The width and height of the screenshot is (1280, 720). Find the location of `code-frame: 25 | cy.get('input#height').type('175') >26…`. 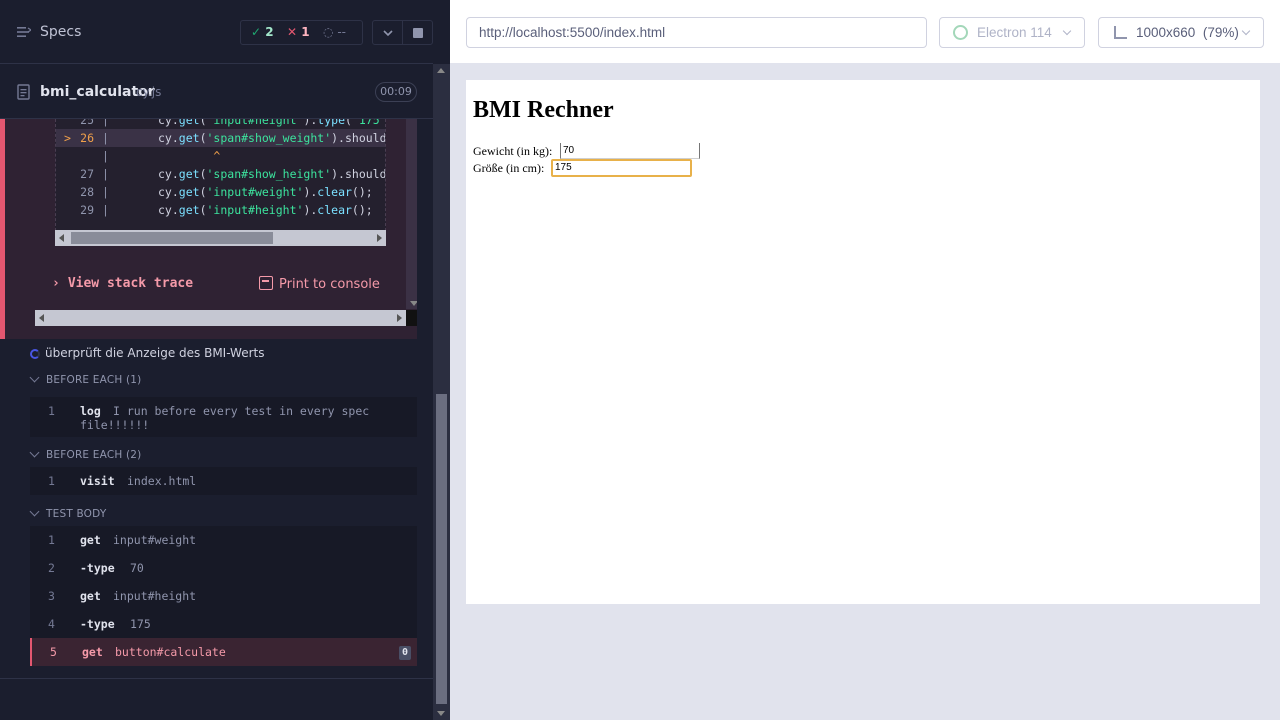

code-frame: 25 | cy.get('input#height').type('175') >26… is located at coordinates (220, 175).